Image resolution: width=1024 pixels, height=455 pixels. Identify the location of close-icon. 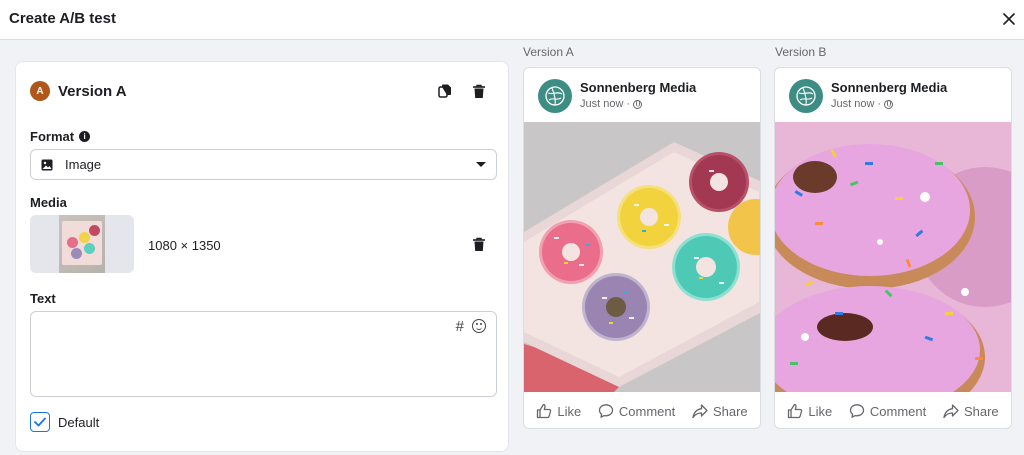
(1009, 19).